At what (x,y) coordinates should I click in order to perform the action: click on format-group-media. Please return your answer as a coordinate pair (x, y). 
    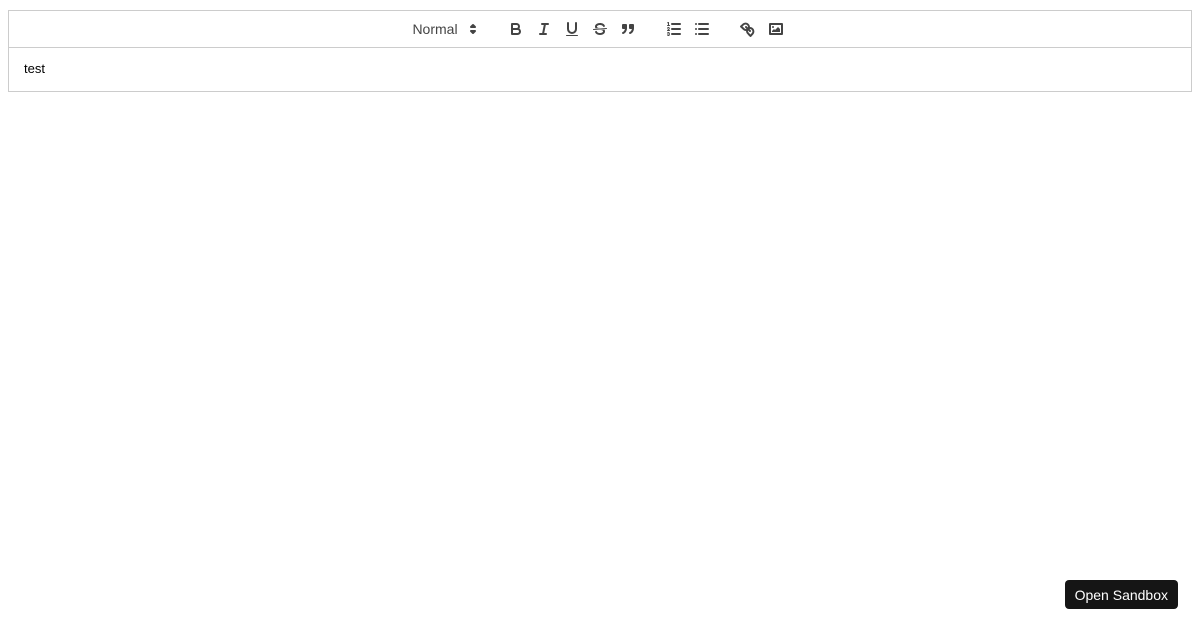
    Looking at the image, I should click on (762, 29).